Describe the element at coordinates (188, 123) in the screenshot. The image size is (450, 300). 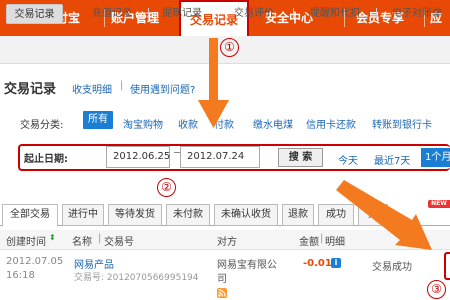
I see `category-receive: 收款` at that location.